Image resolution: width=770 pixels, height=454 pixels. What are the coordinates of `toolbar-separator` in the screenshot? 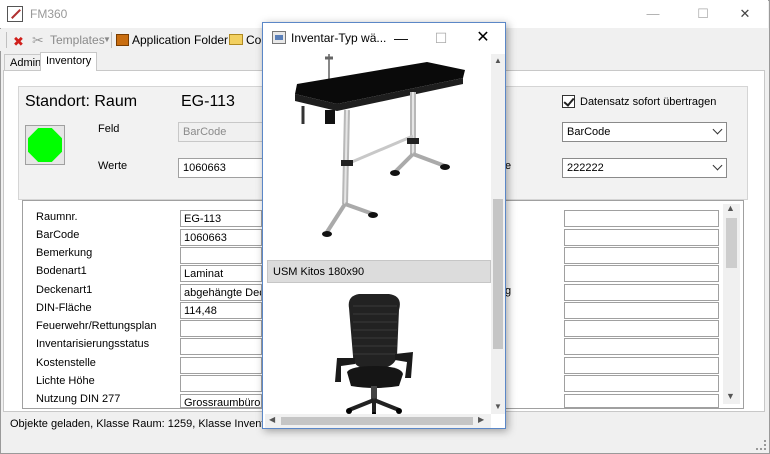 It's located at (111, 40).